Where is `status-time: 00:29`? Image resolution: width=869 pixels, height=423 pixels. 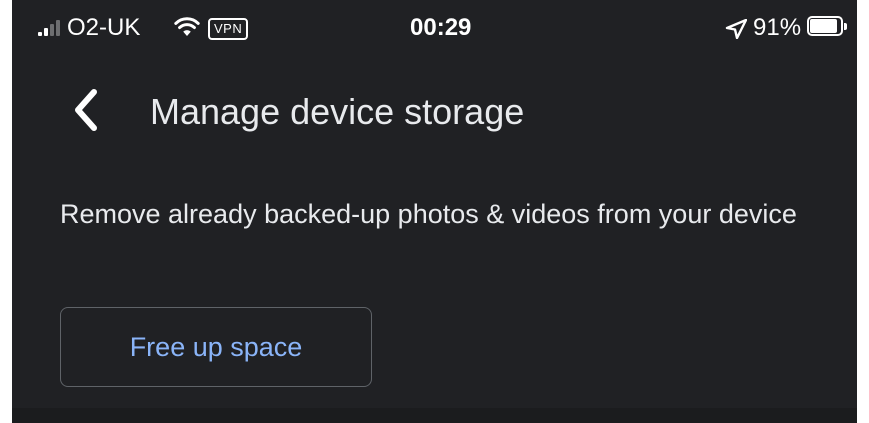
status-time: 00:29 is located at coordinates (441, 27).